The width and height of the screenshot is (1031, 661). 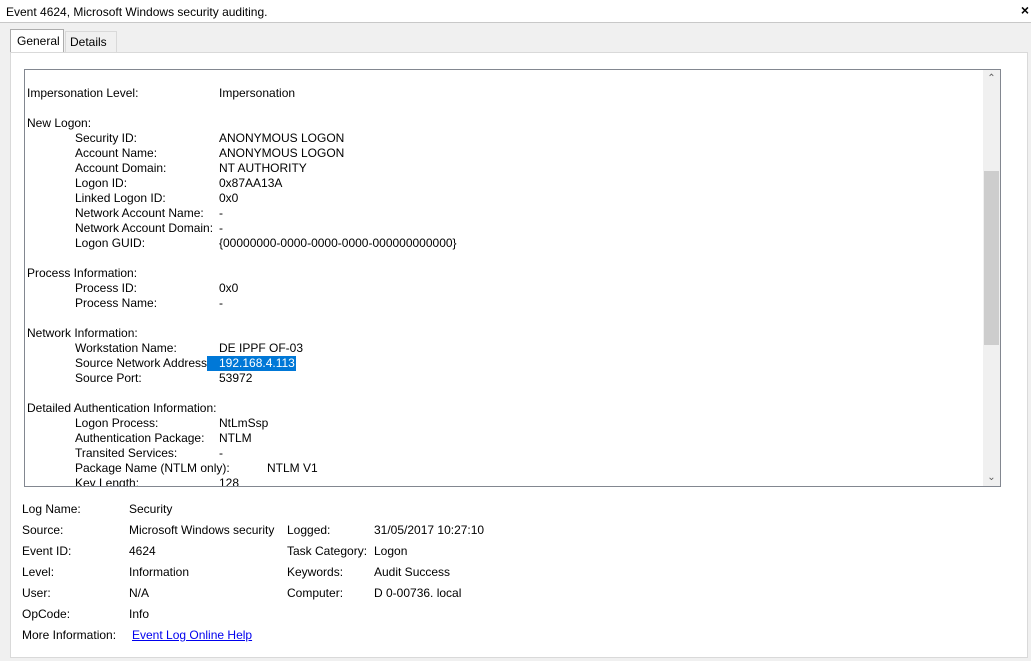 What do you see at coordinates (251, 363) in the screenshot?
I see `source-network-address-value: 192.168.4.113` at bounding box center [251, 363].